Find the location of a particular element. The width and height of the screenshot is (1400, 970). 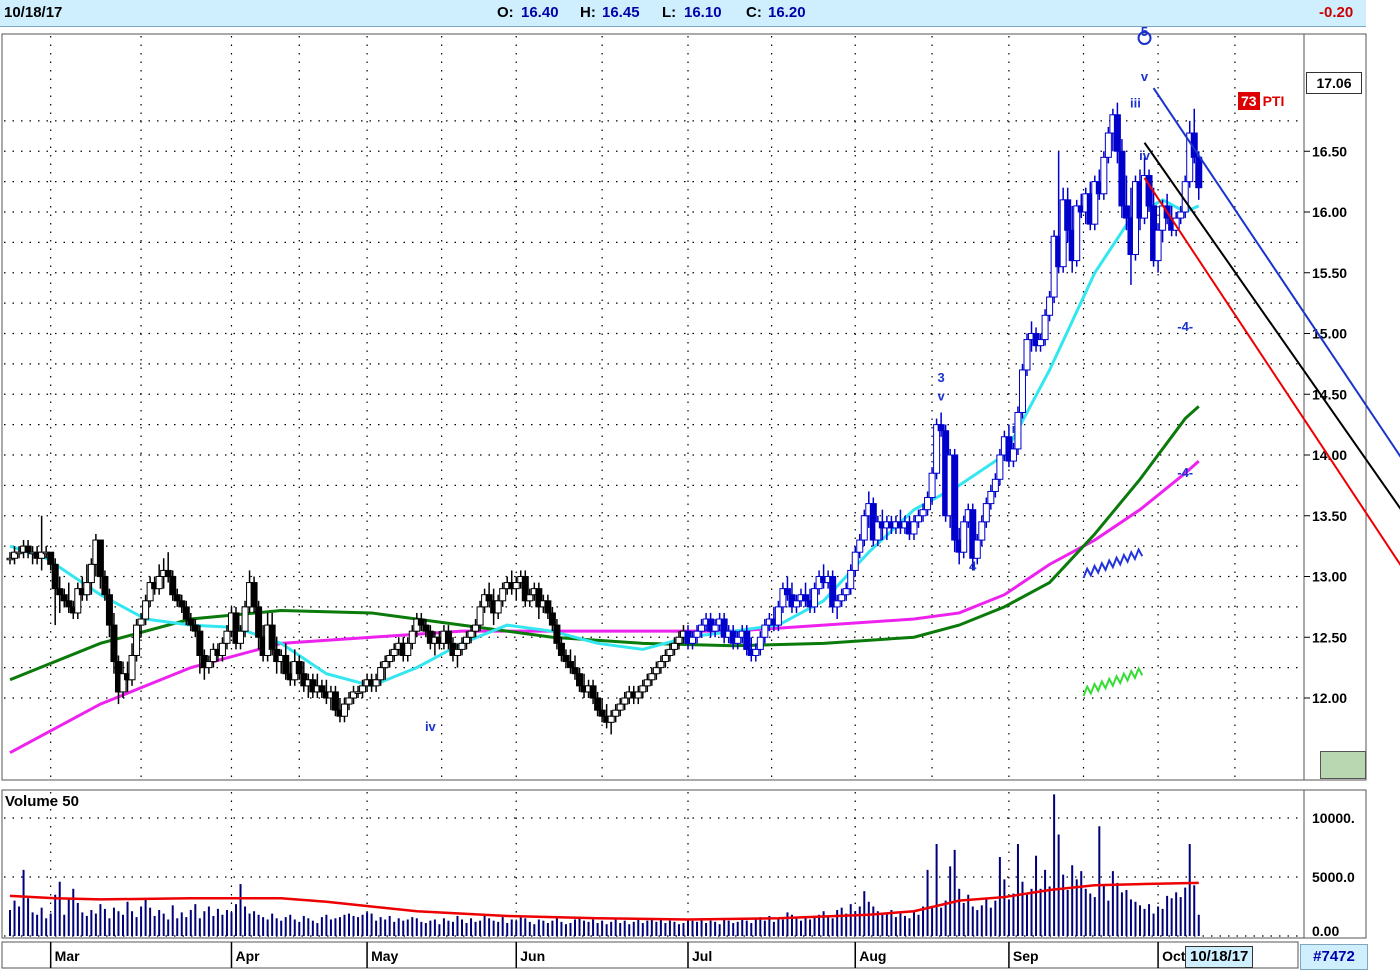

month-label: Jun is located at coordinates (532, 956).